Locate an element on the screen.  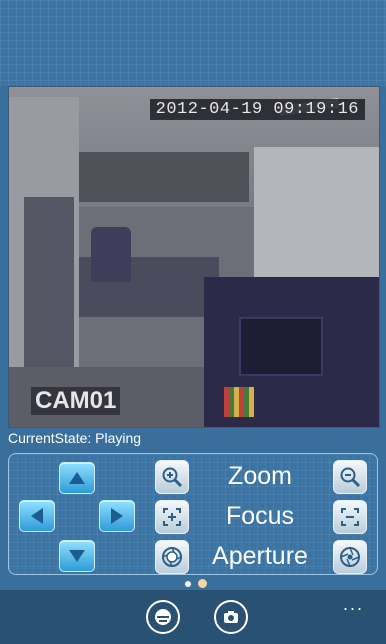
aperture-close-button is located at coordinates (350, 557).